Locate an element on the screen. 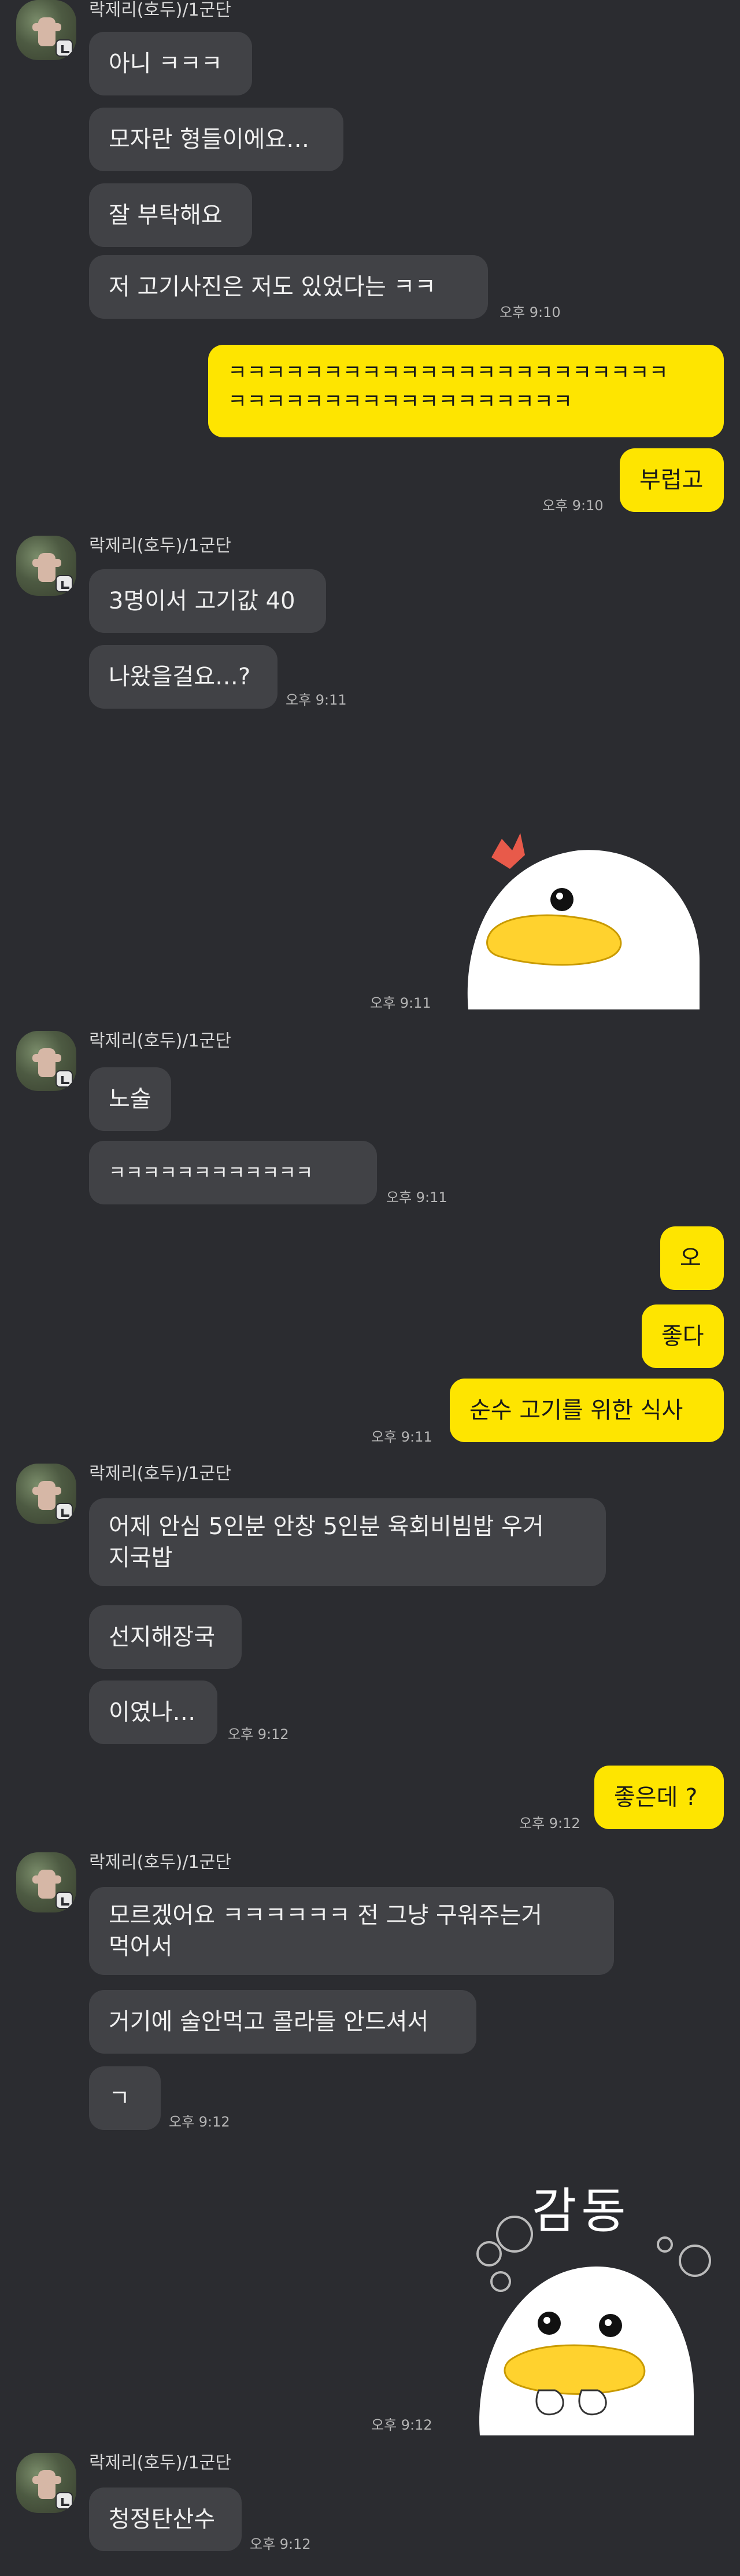 The image size is (740, 2576). message-bubble: 노술 is located at coordinates (130, 1099).